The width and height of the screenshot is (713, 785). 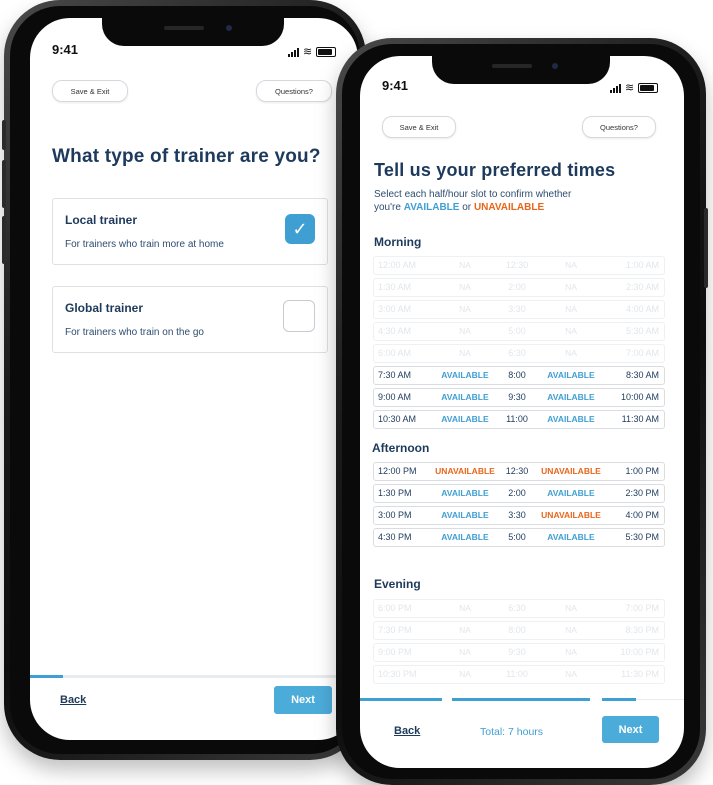 I want to click on time-slot-row: 7:30 AM AVAILABLE 8:00 AVAILABLE 8:30 AM, so click(x=519, y=375).